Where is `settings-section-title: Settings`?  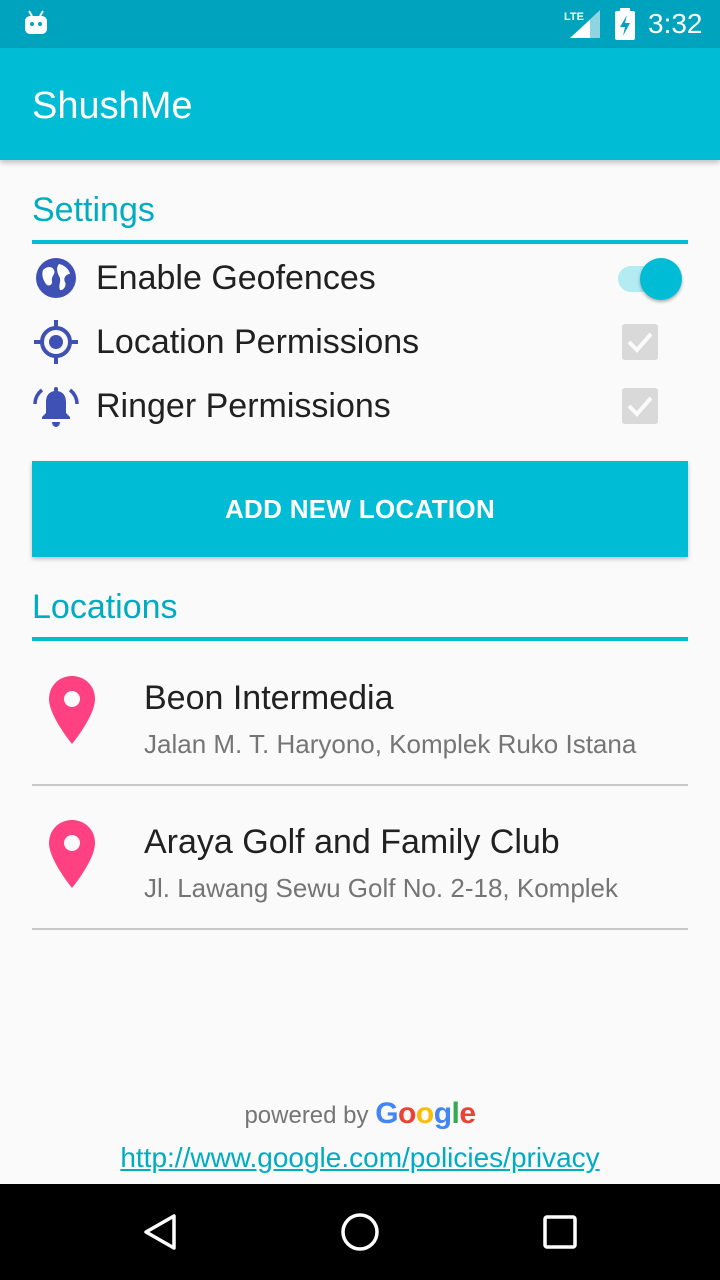 settings-section-title: Settings is located at coordinates (93, 210).